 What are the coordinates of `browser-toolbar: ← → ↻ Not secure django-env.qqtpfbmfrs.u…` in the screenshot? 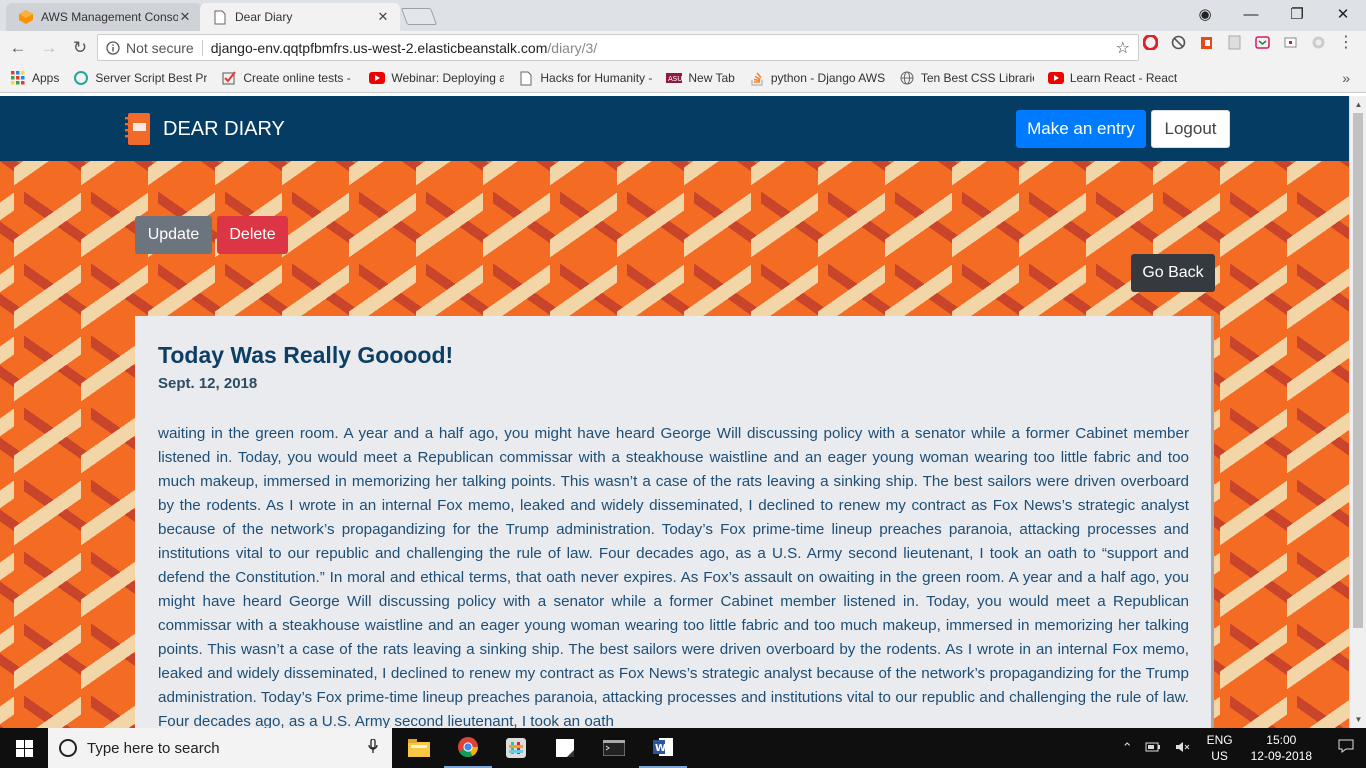 It's located at (683, 47).